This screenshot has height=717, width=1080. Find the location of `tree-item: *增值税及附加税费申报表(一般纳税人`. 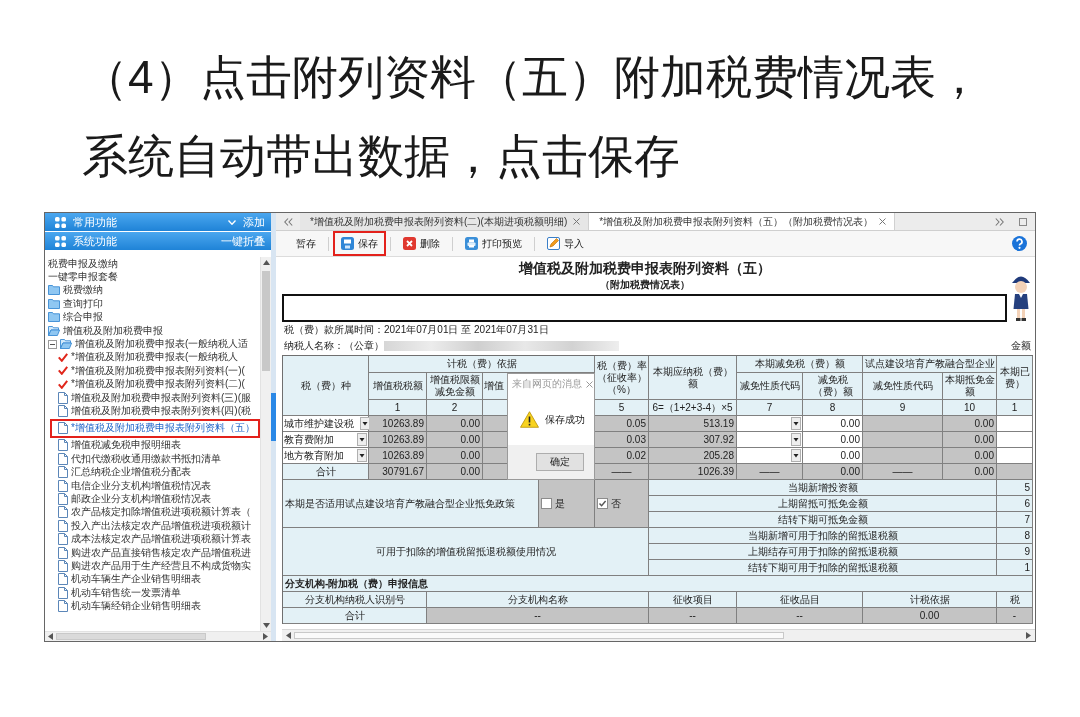

tree-item: *增值税及附加税费申报表(一般纳税人 is located at coordinates (152, 357).